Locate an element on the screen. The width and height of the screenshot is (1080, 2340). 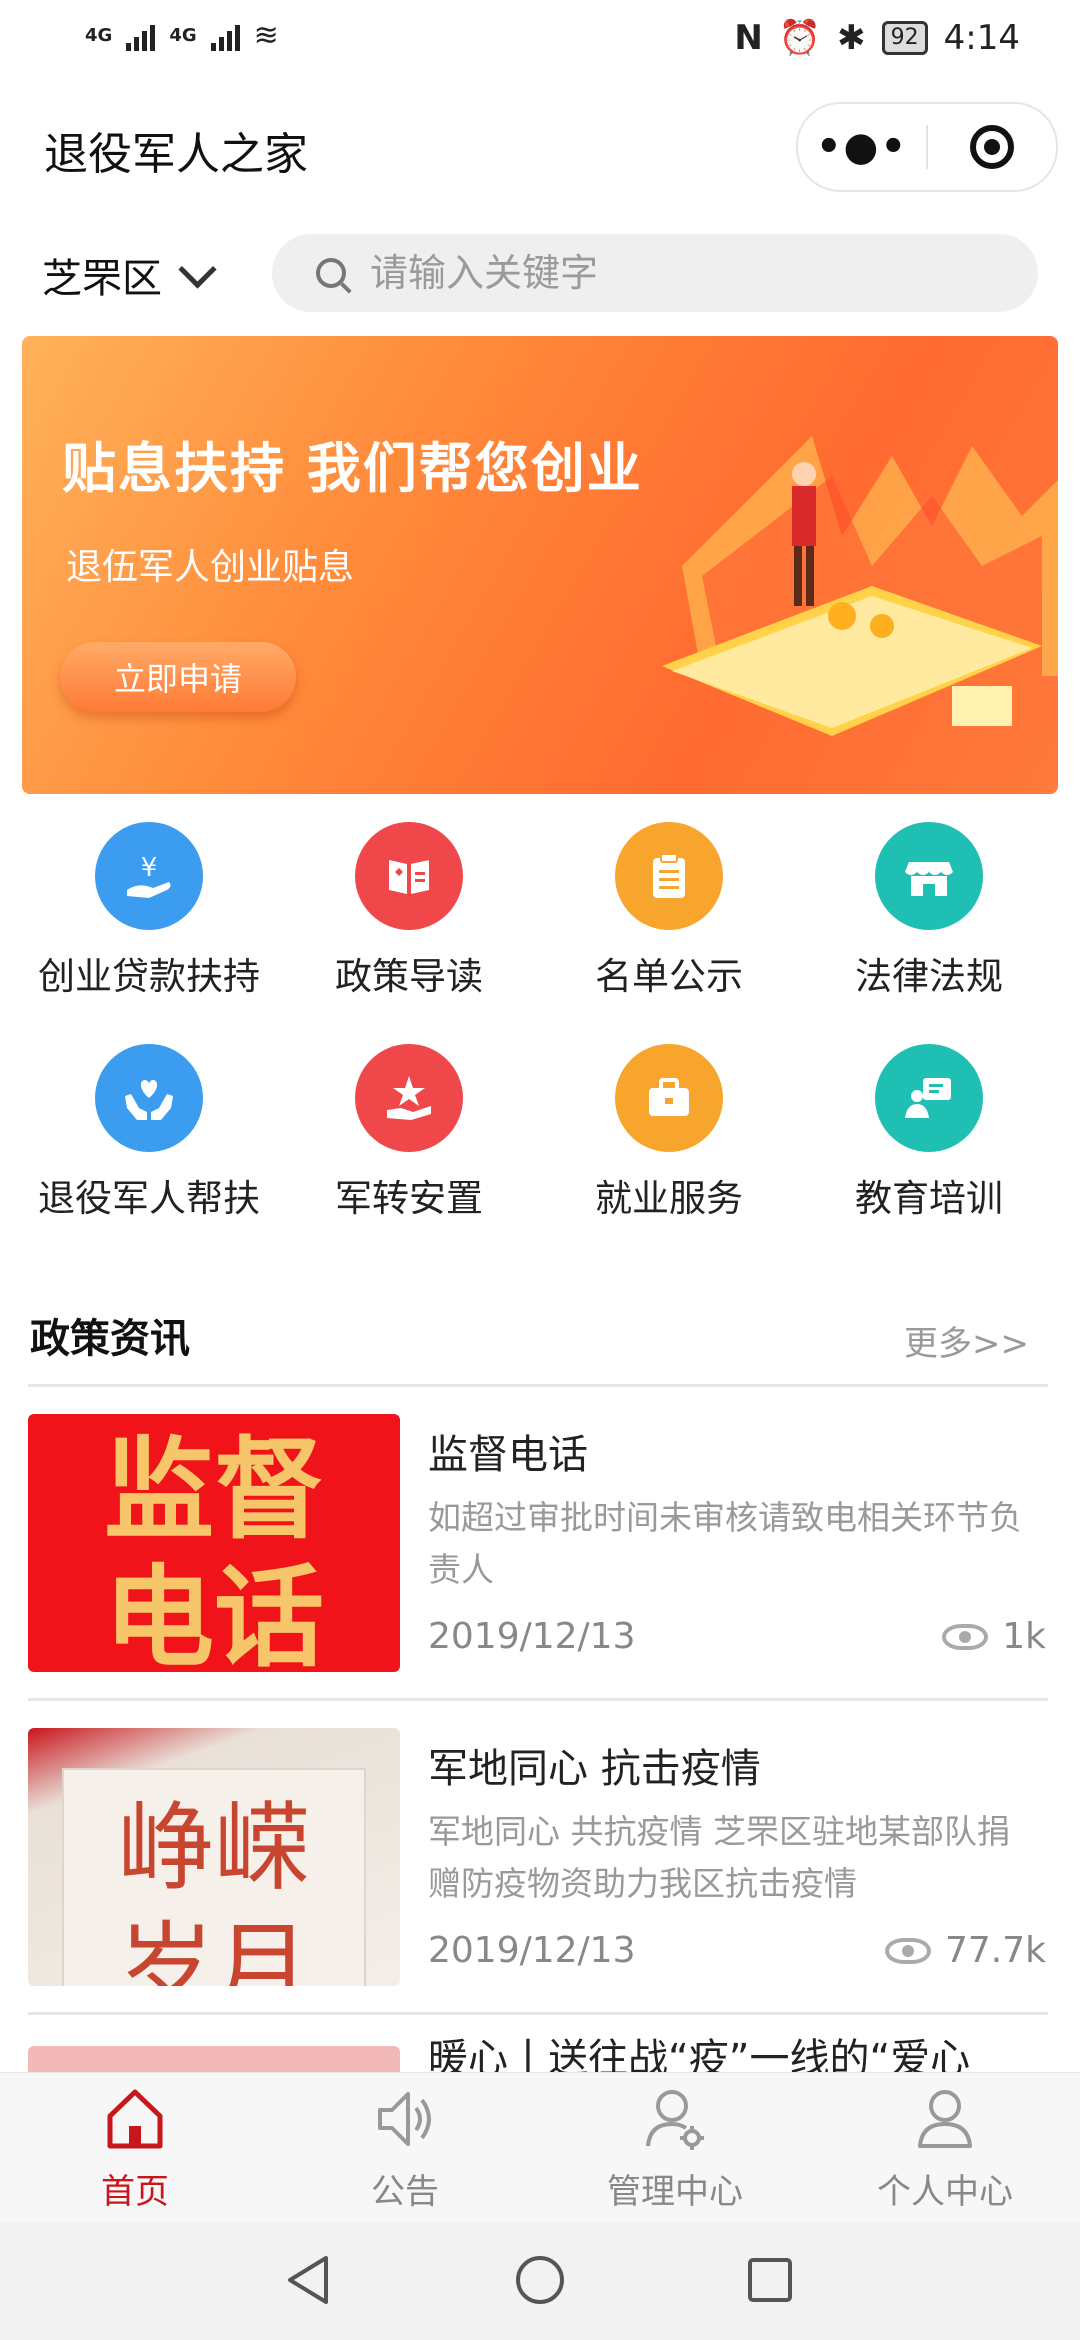
network-label-2: 4G is located at coordinates (183, 35).